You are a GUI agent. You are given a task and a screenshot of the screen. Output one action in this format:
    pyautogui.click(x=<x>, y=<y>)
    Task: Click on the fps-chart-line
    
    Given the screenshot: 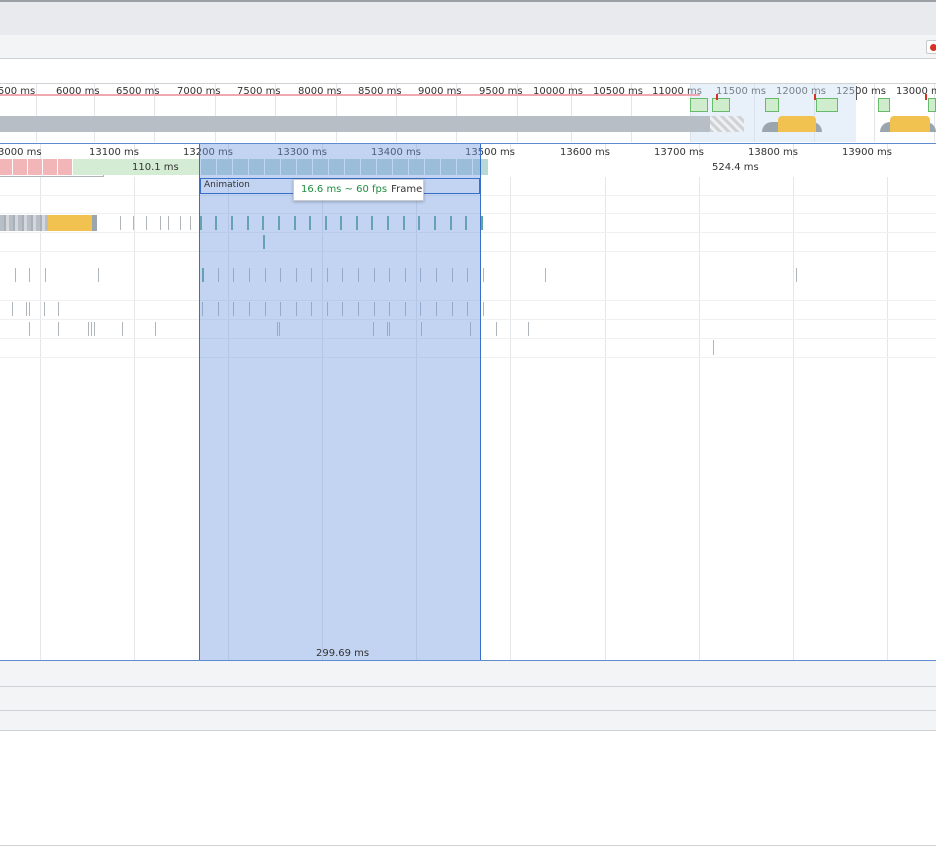 What is the action you would take?
    pyautogui.click(x=350, y=95)
    